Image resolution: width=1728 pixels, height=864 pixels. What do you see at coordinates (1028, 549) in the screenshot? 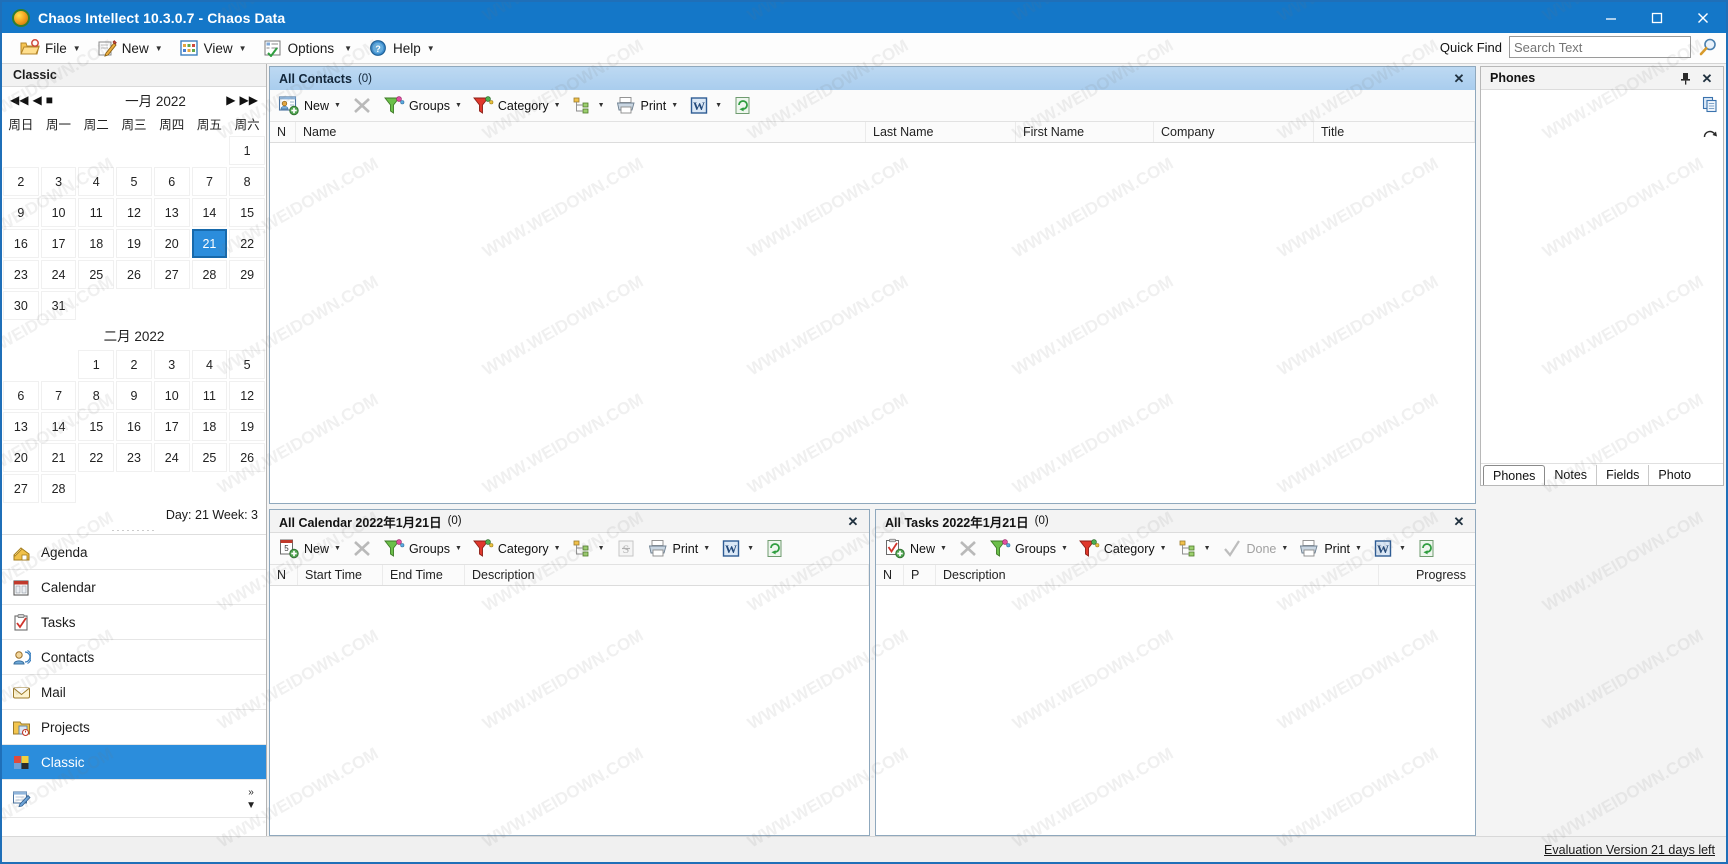
I see `groups-button: Groups ▼` at bounding box center [1028, 549].